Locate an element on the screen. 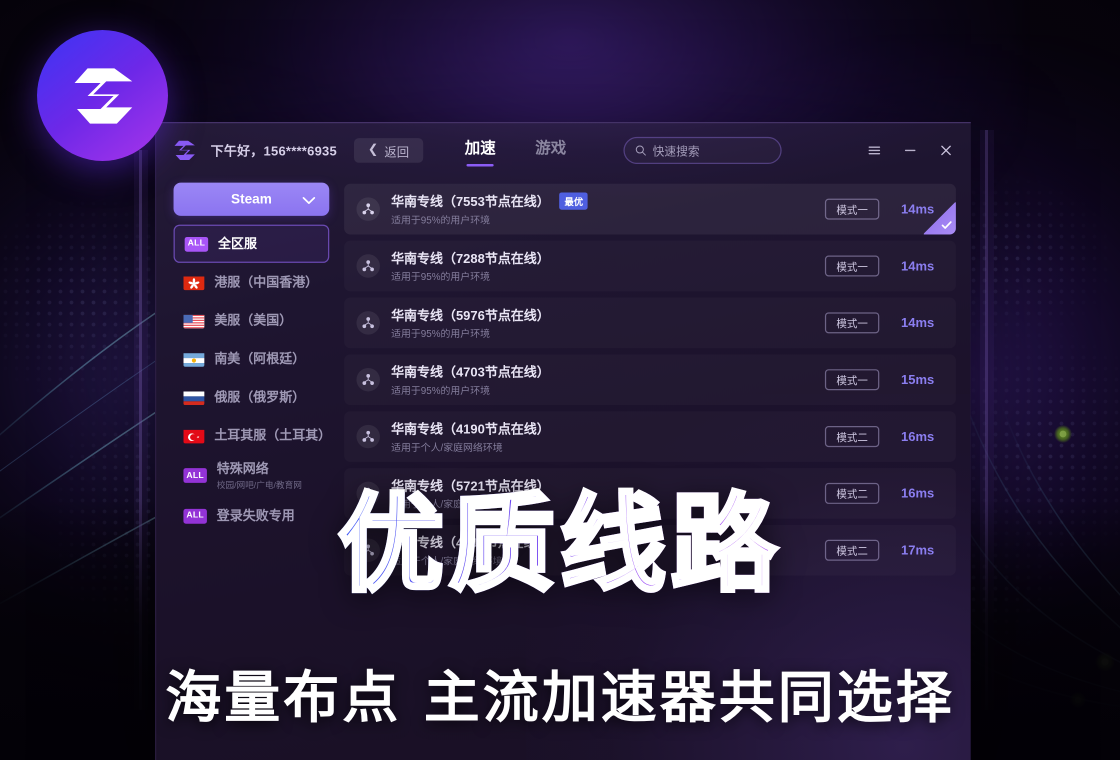 This screenshot has width=1120, height=760. sidebar-item-sublabel: 校园/网吧/广电/教育网 is located at coordinates (259, 486).